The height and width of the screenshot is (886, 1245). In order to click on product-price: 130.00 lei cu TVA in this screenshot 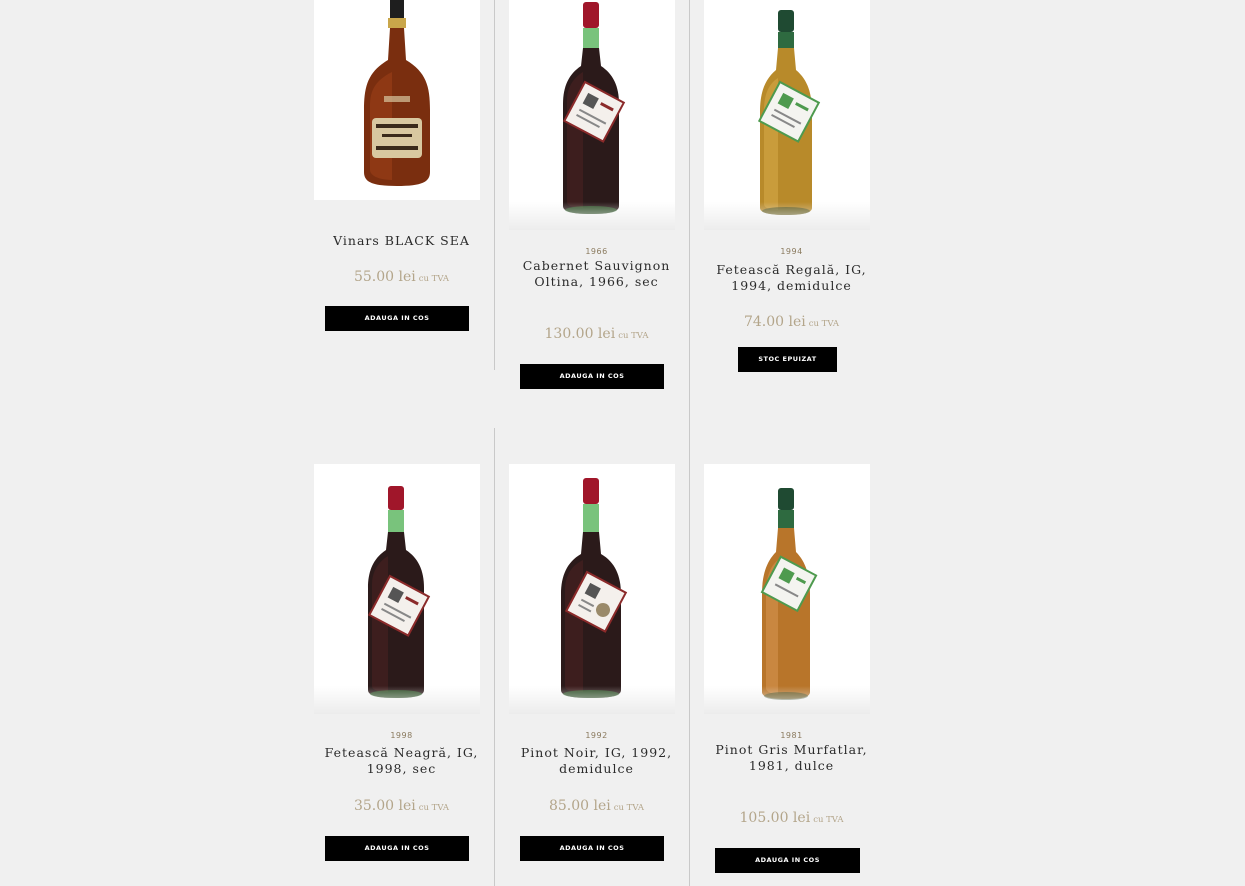, I will do `click(596, 334)`.